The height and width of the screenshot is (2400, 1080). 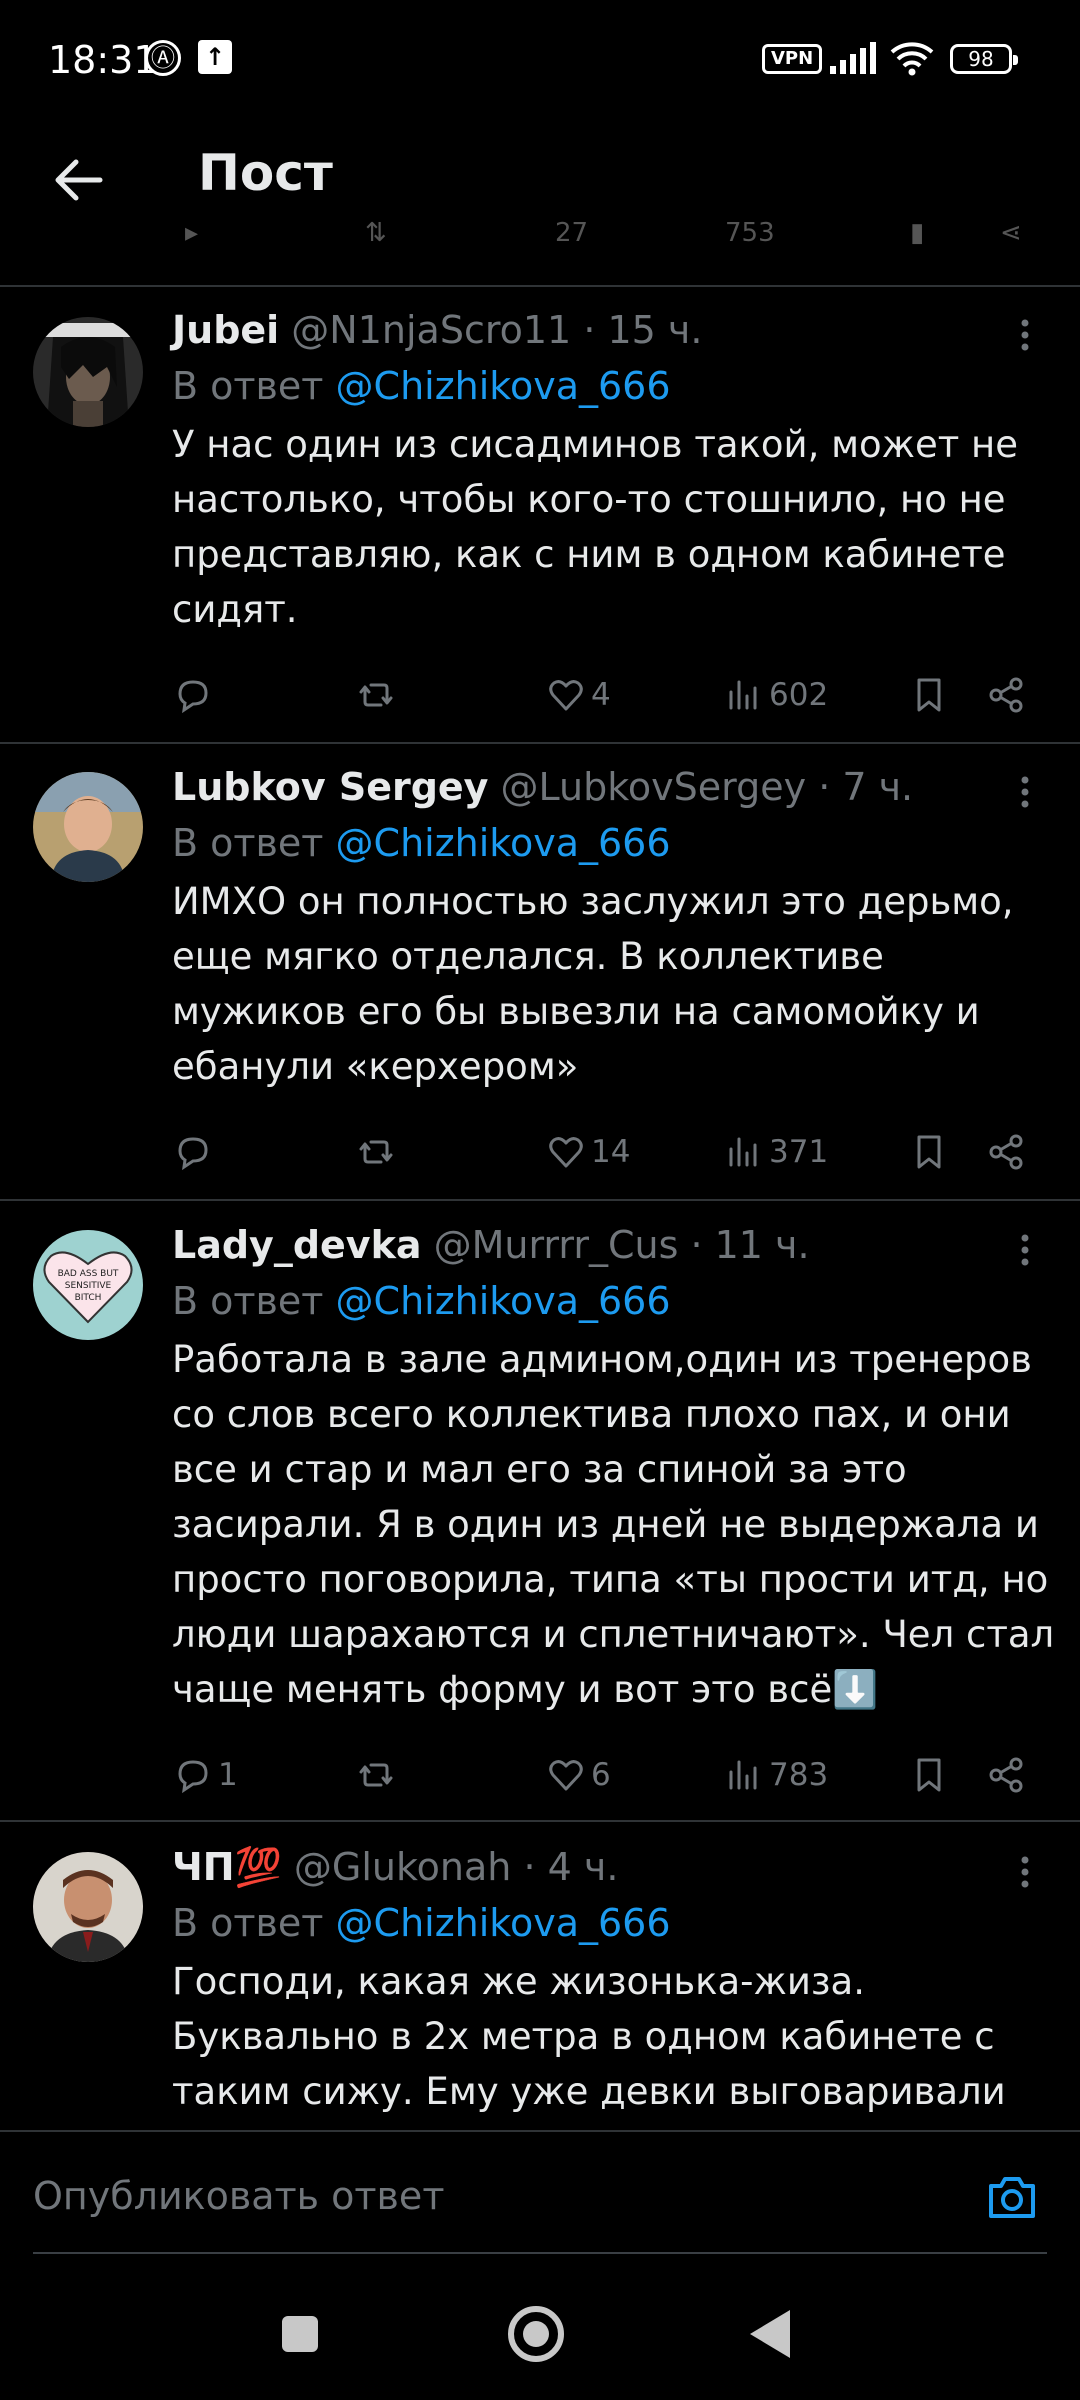 I want to click on author-handle: @N1njaScro11, so click(x=431, y=330).